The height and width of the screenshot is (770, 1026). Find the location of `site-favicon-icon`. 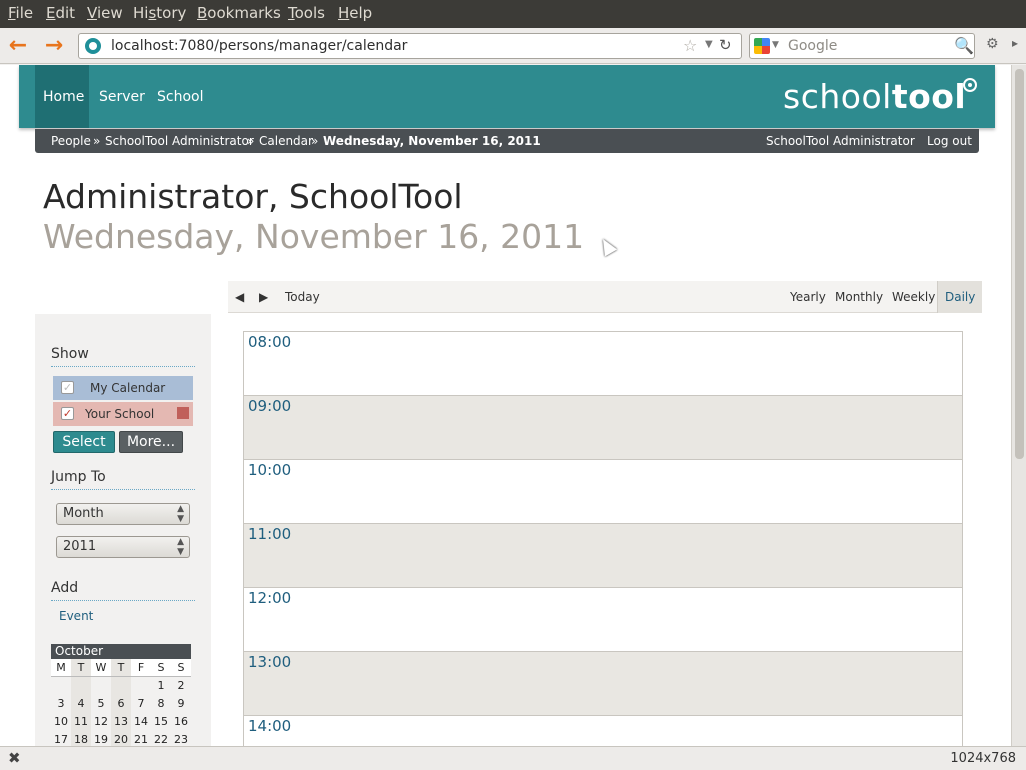

site-favicon-icon is located at coordinates (93, 46).